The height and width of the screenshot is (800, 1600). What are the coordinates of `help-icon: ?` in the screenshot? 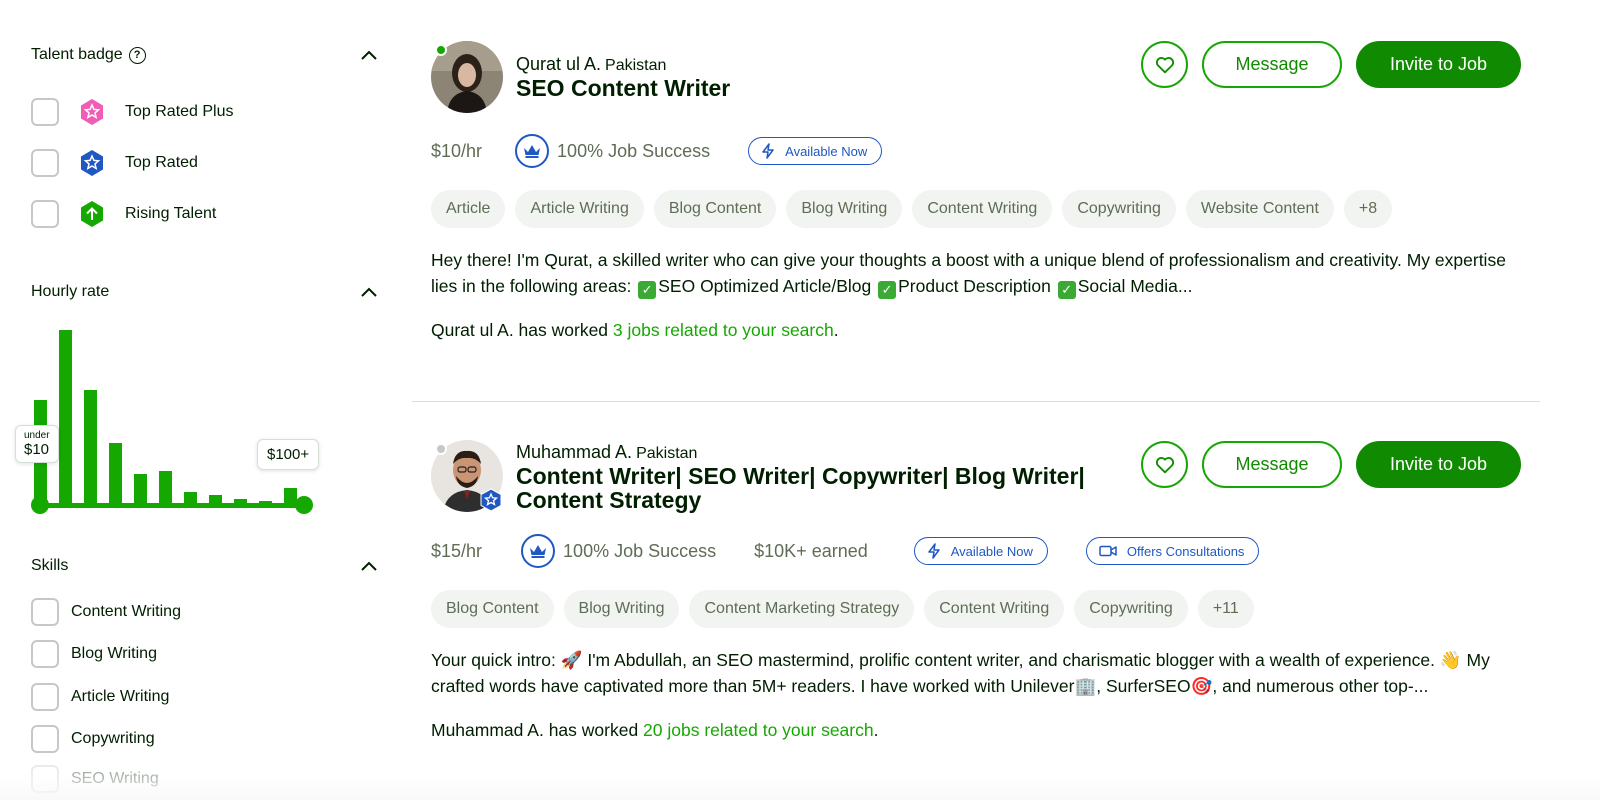 It's located at (137, 55).